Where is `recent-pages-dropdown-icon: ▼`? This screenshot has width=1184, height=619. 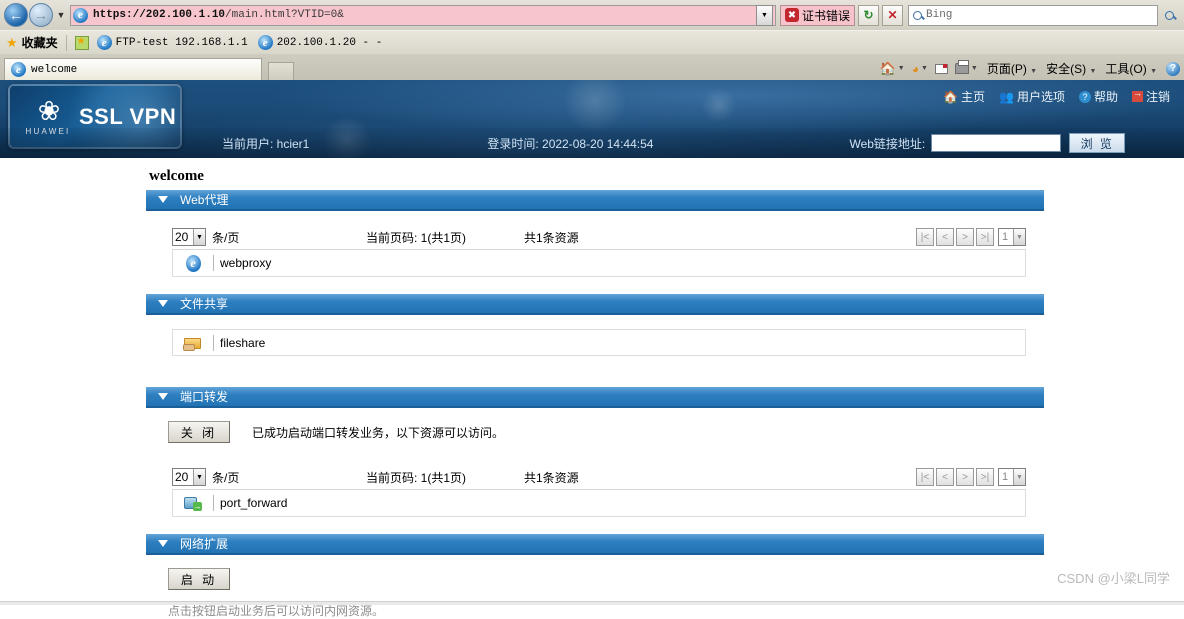 recent-pages-dropdown-icon: ▼ is located at coordinates (61, 15).